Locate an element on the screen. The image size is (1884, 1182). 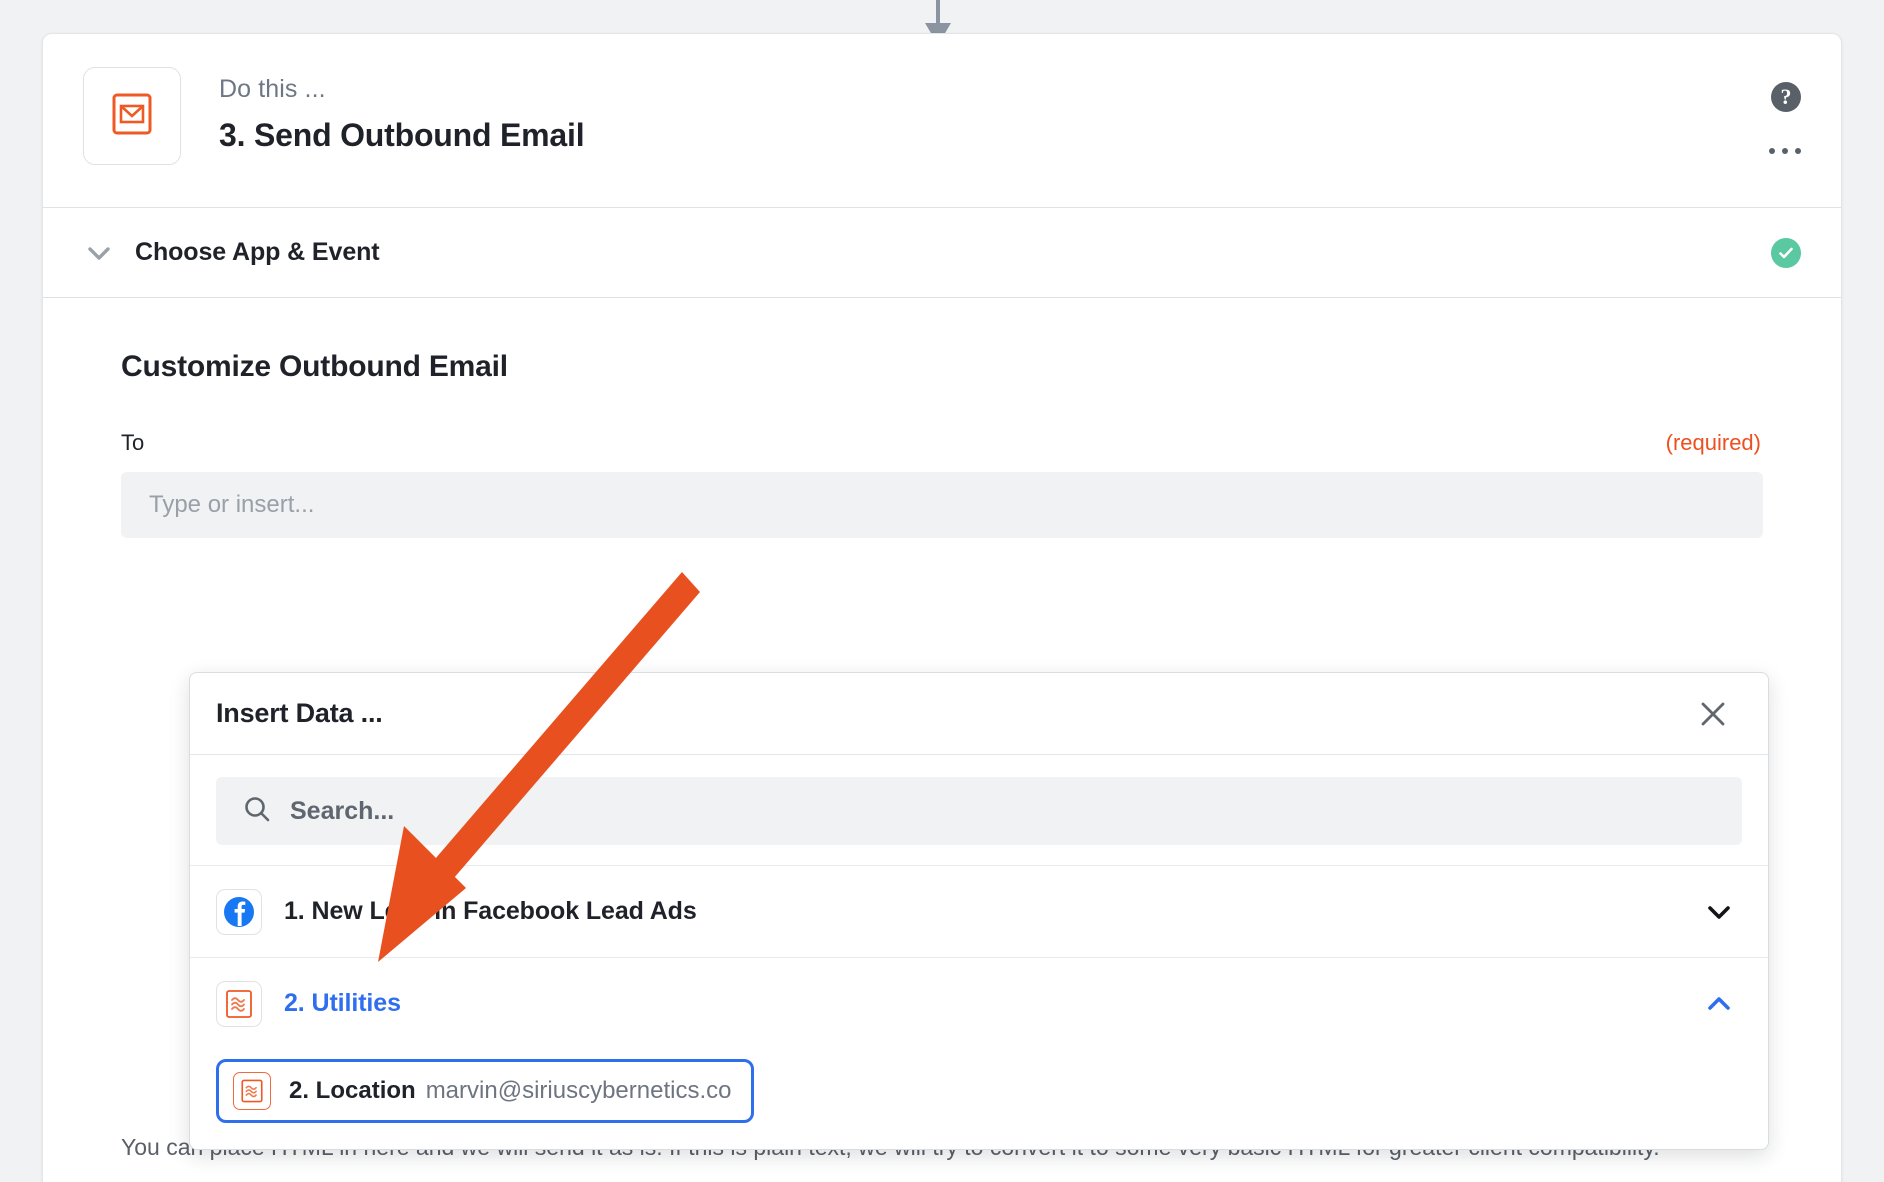
source-row-facebook-lead-ads: 1. New Lead in Facebook Lead Ads is located at coordinates (979, 911).